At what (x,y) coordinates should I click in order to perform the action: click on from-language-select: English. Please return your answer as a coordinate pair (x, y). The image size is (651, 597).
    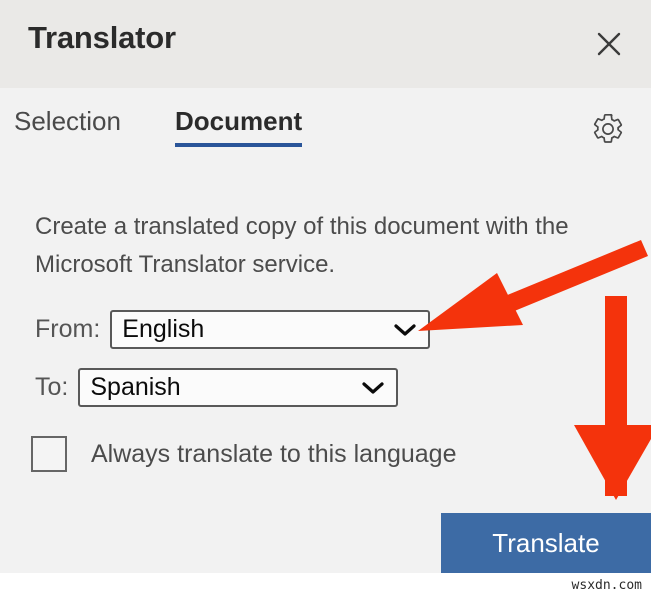
    Looking at the image, I should click on (270, 329).